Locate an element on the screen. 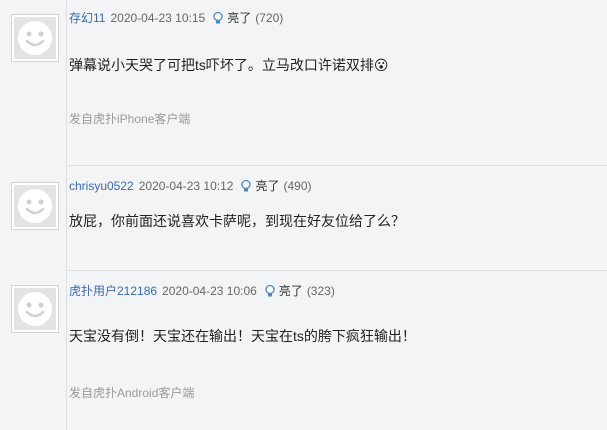 This screenshot has width=607, height=430. comment-meta: 存幻11 2020-04-23 10:15 亮了 (720) is located at coordinates (176, 18).